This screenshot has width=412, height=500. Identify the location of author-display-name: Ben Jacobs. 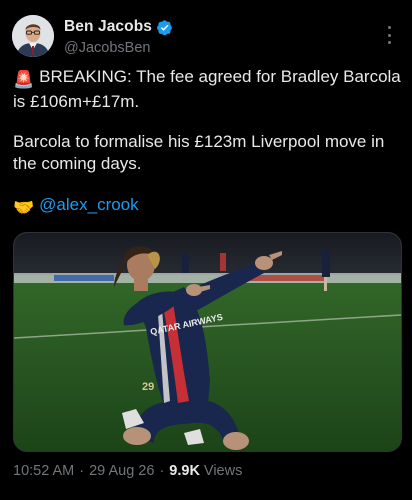
(108, 27).